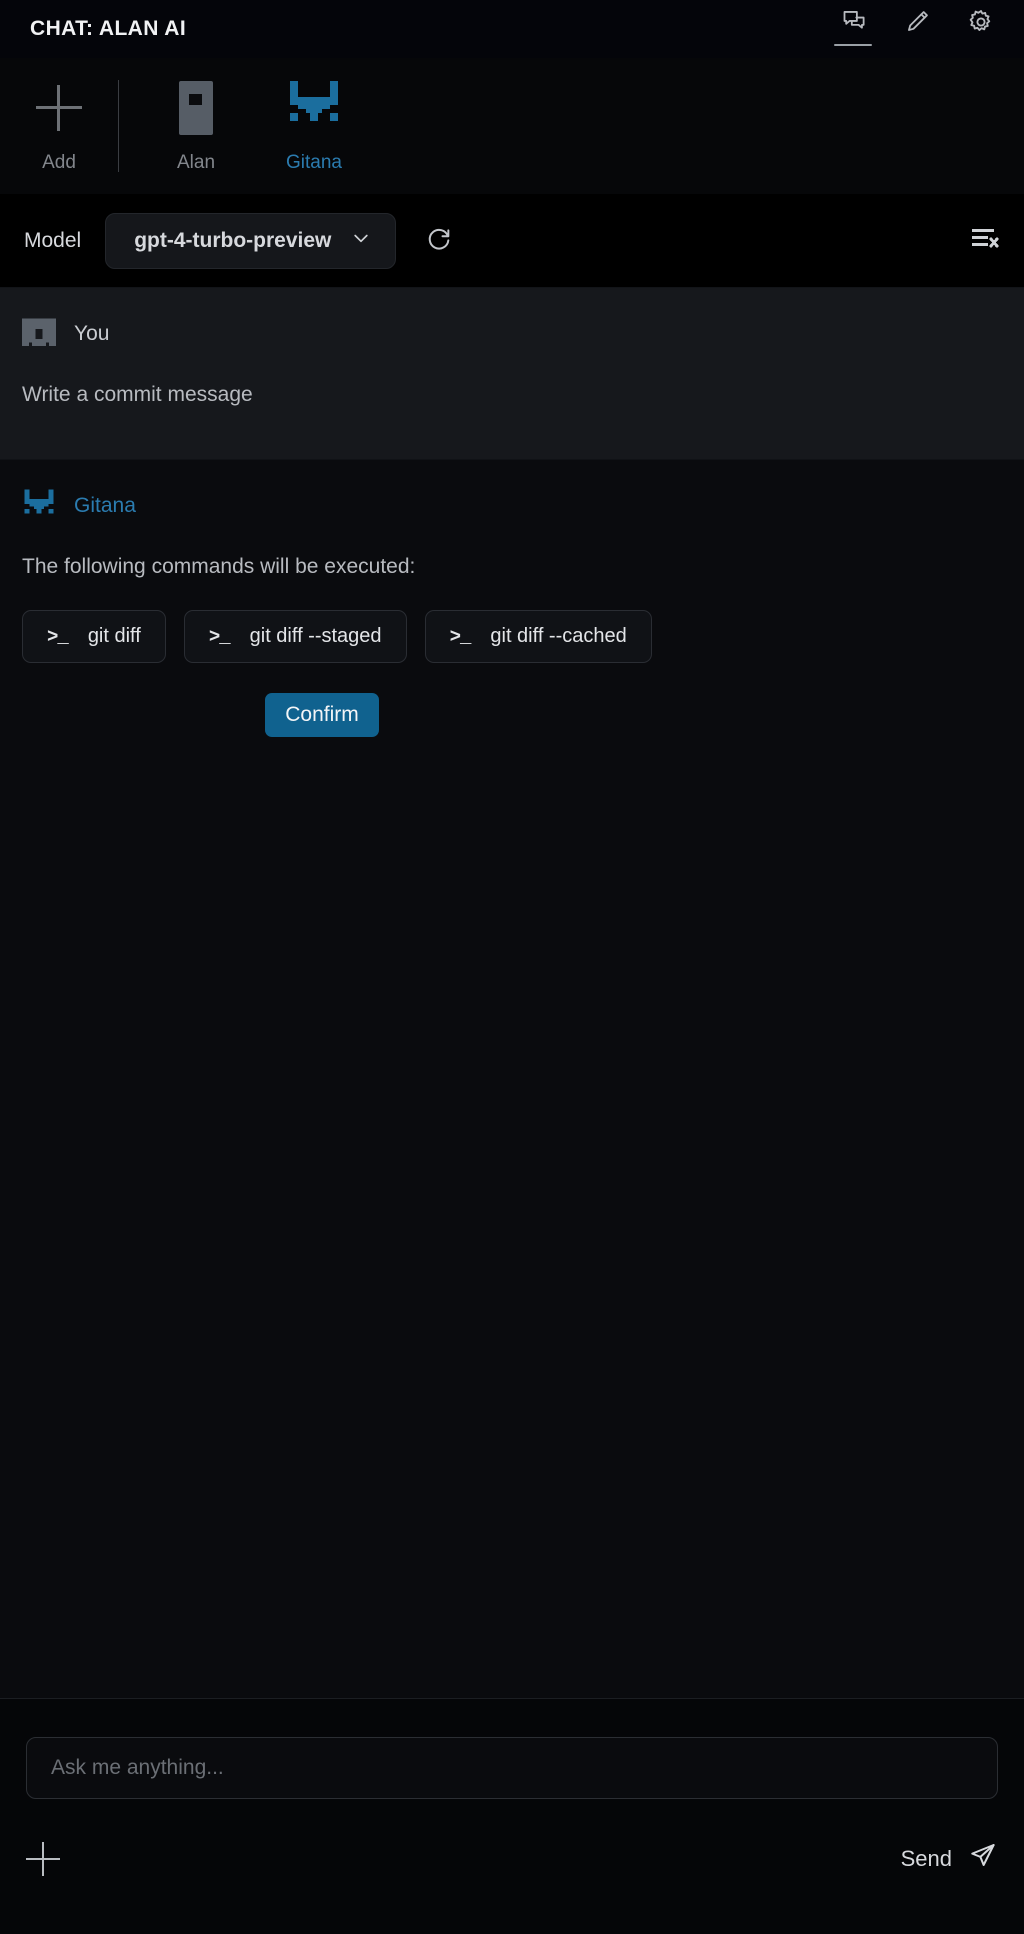  What do you see at coordinates (512, 241) in the screenshot?
I see `model-bar: Model gpt-4-turbo-preview` at bounding box center [512, 241].